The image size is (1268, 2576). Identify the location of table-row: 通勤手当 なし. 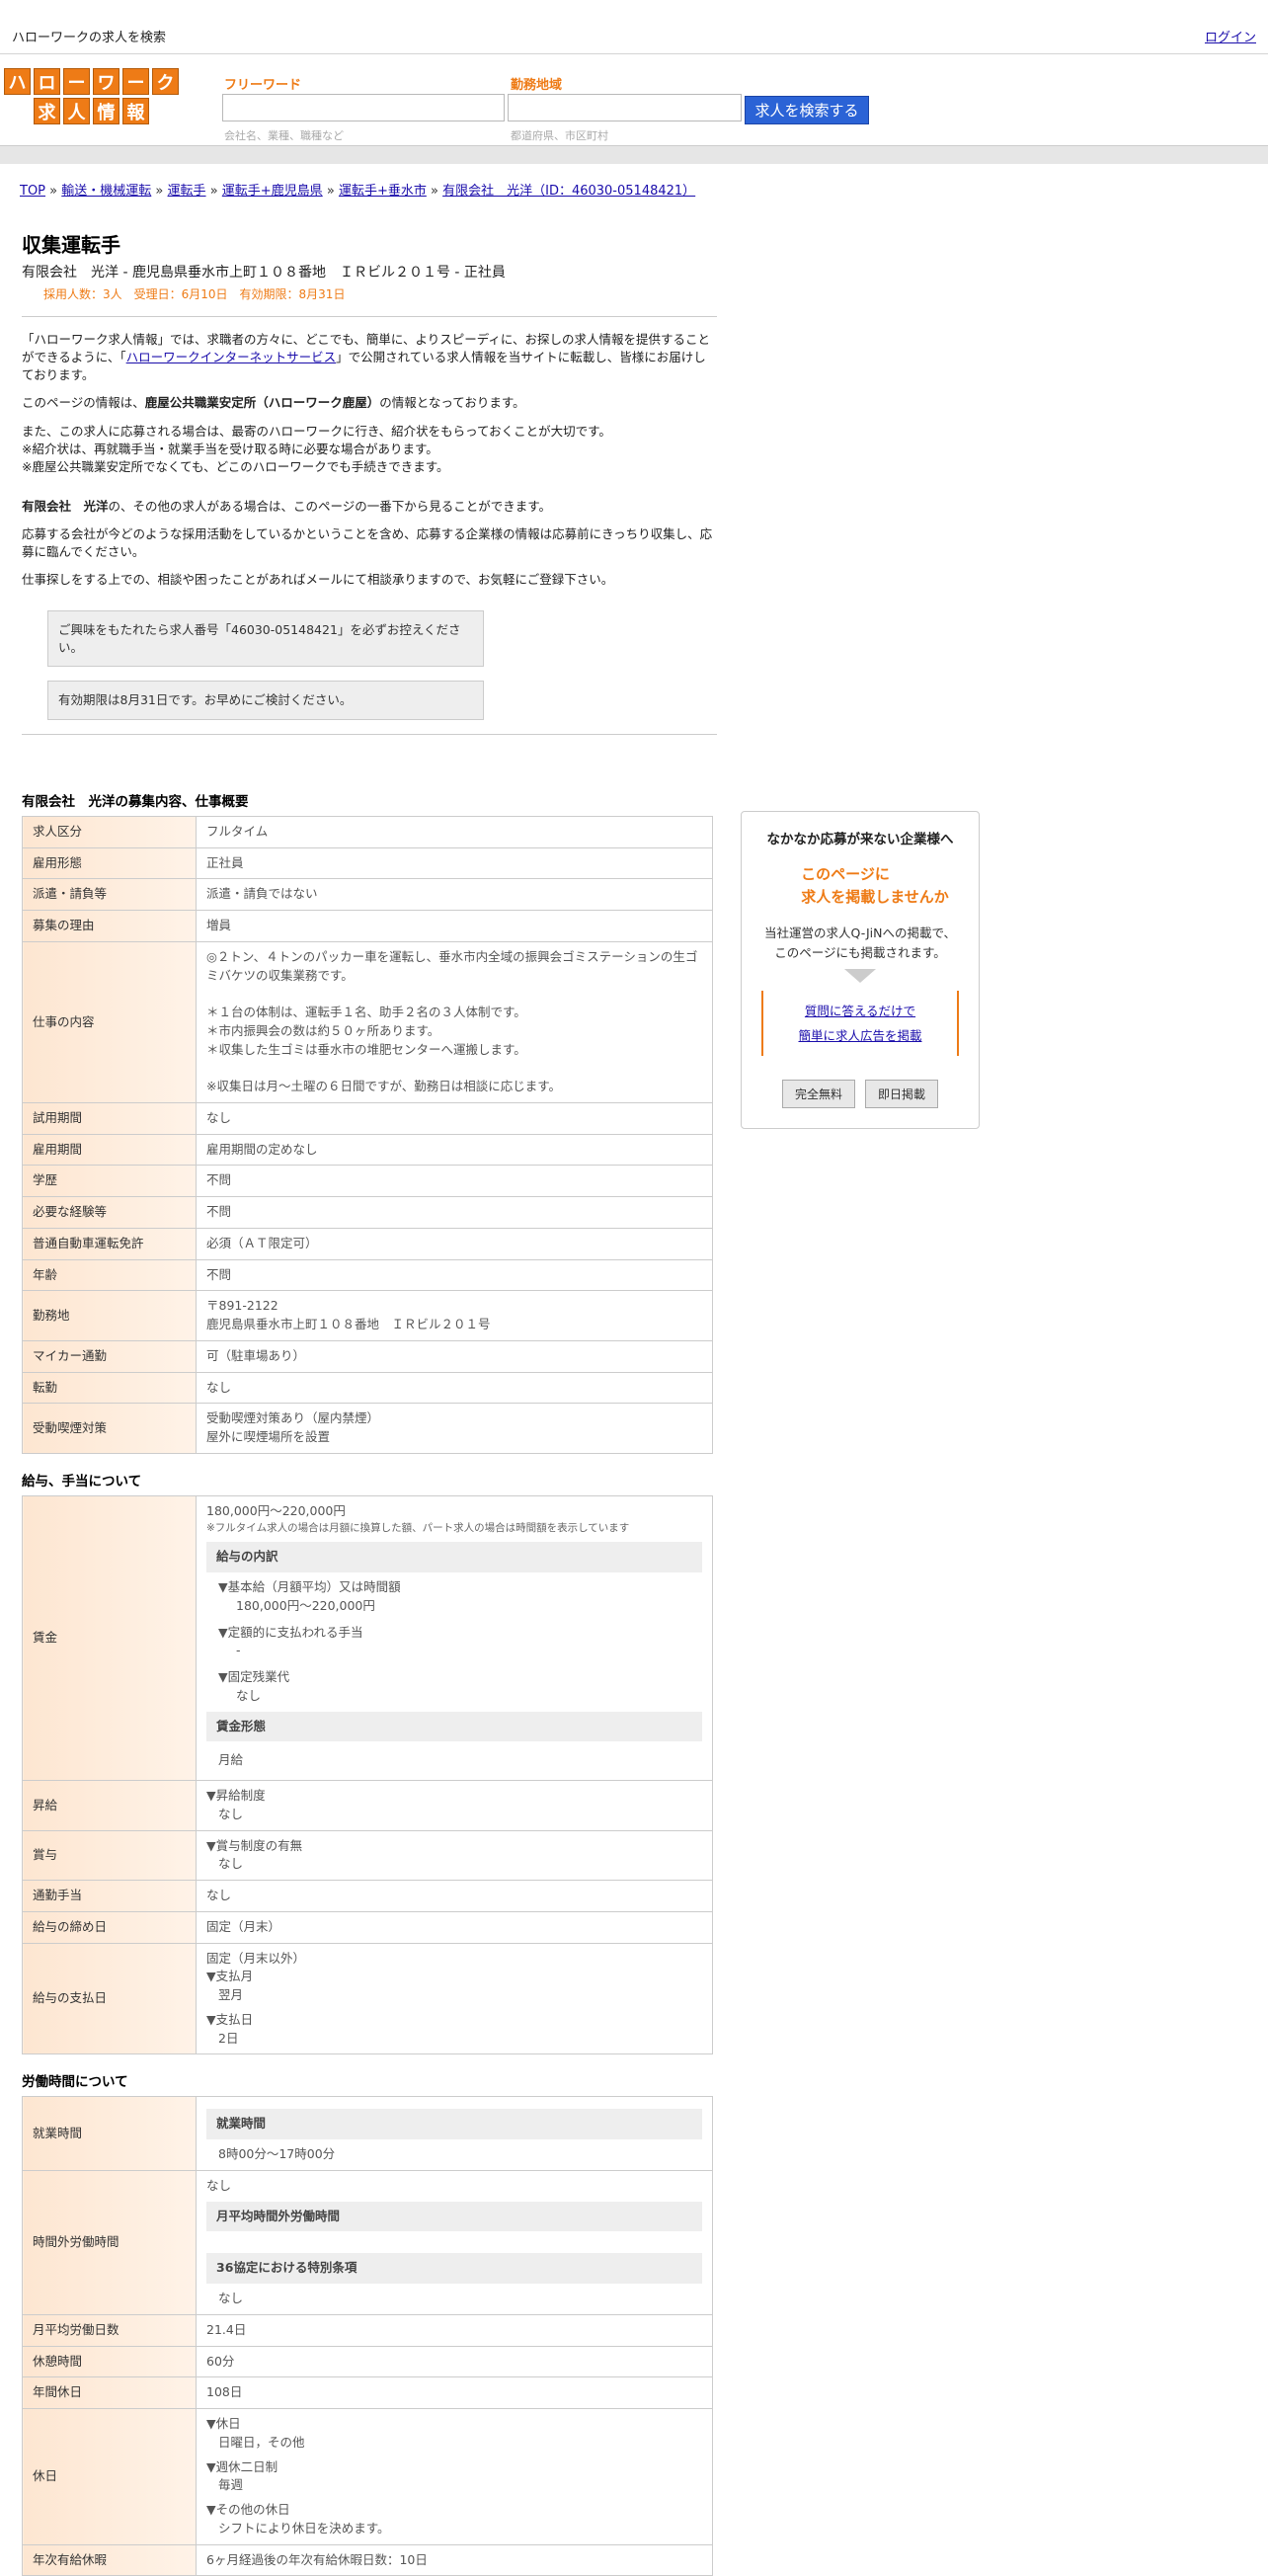
(367, 1896).